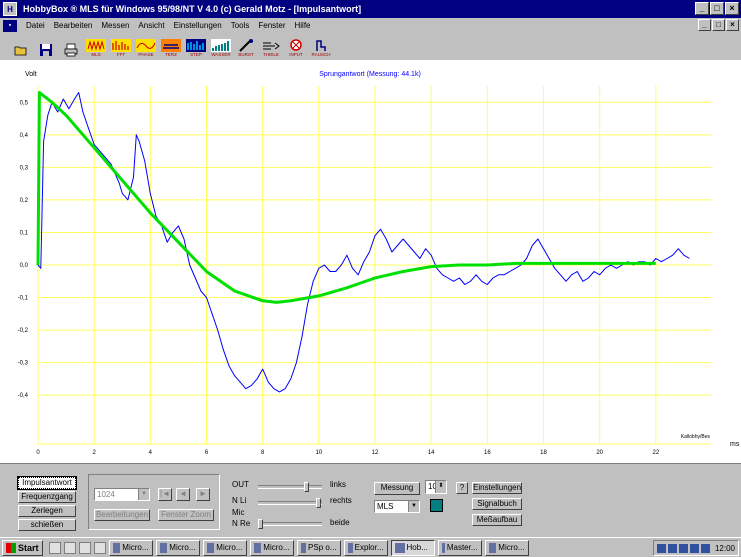  I want to click on maximize-button: □, so click(717, 8).